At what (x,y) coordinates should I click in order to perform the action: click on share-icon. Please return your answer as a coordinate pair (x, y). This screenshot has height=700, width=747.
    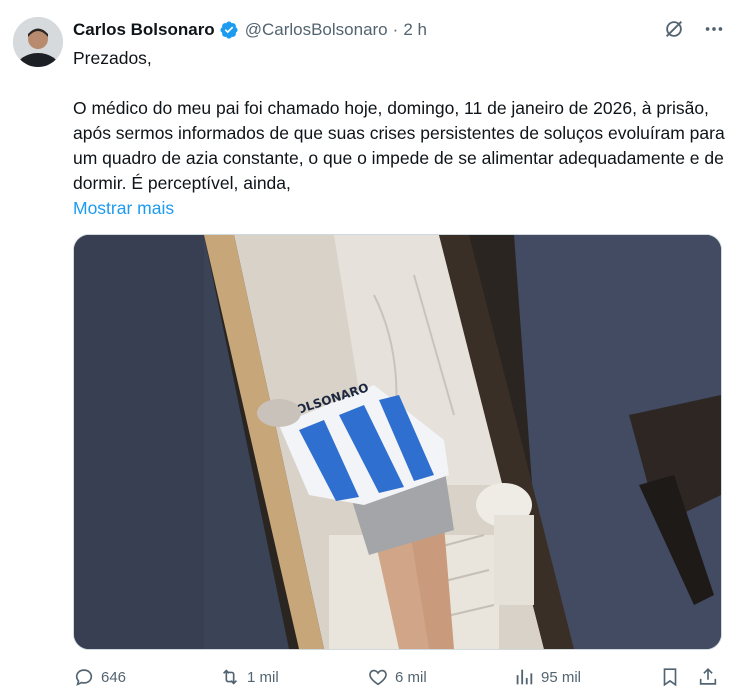
    Looking at the image, I should click on (708, 676).